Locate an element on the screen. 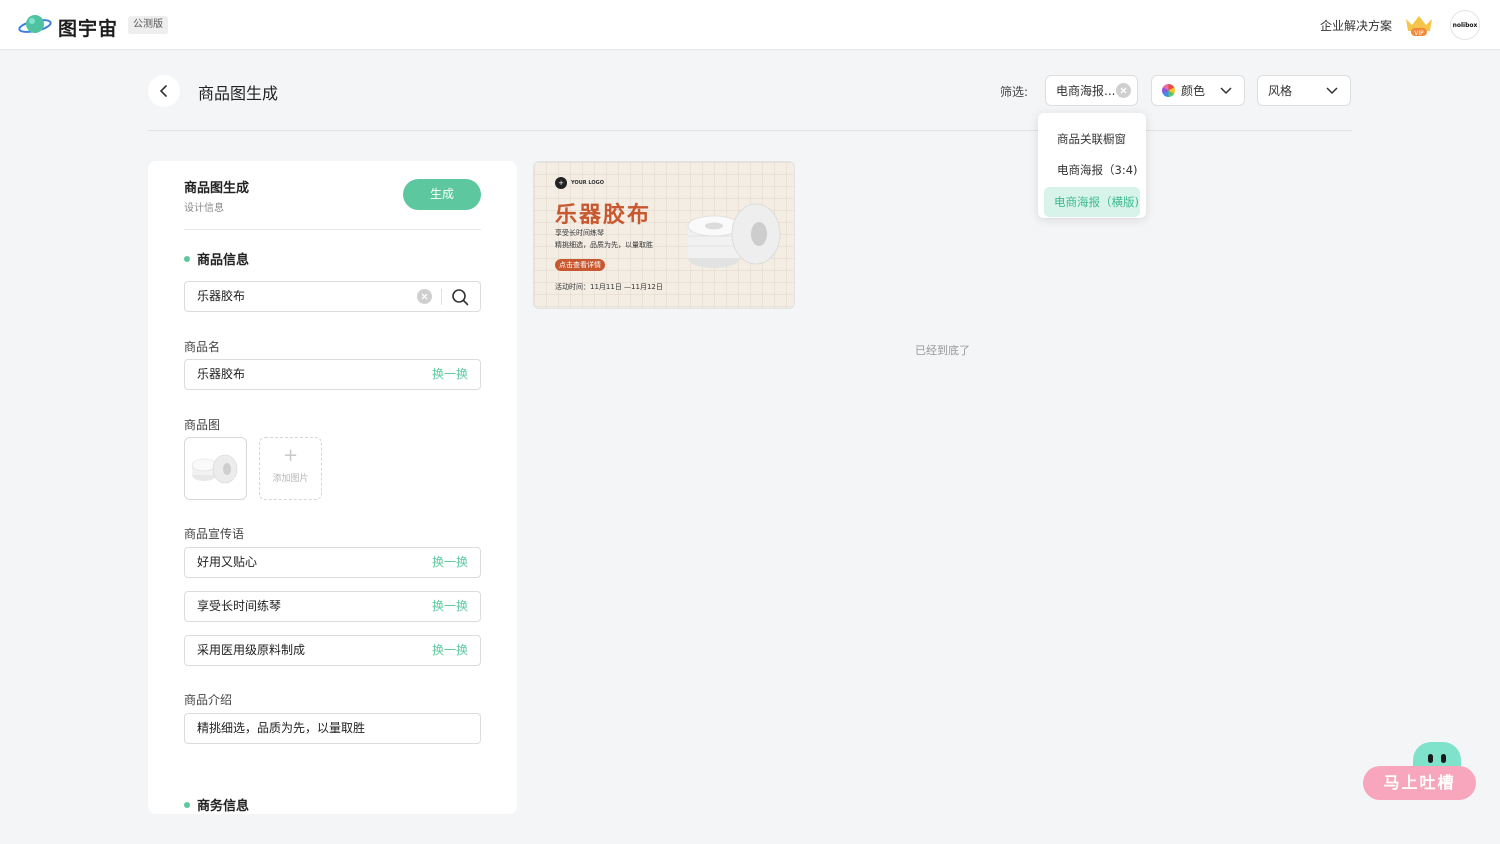 This screenshot has height=844, width=1500. color-filter-label: 颜色 is located at coordinates (1193, 91).